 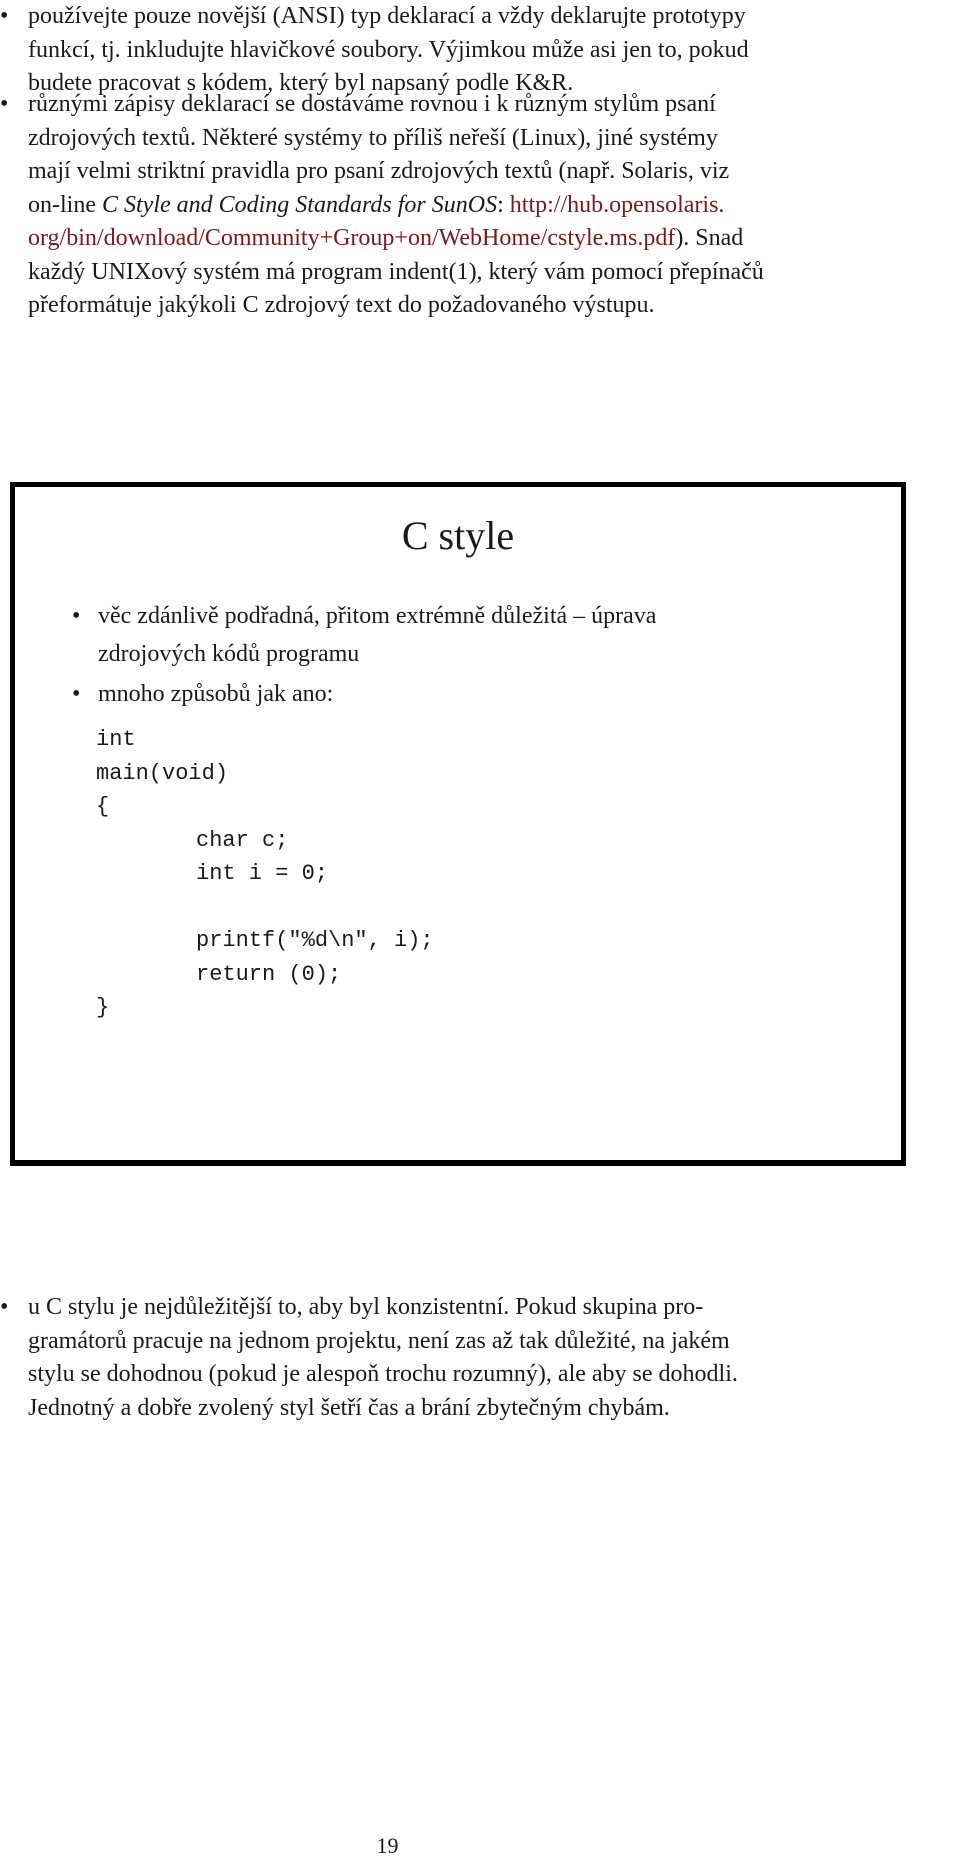 What do you see at coordinates (299, 204) in the screenshot?
I see `document-title-italic: C Style and Coding Standards for SunOS` at bounding box center [299, 204].